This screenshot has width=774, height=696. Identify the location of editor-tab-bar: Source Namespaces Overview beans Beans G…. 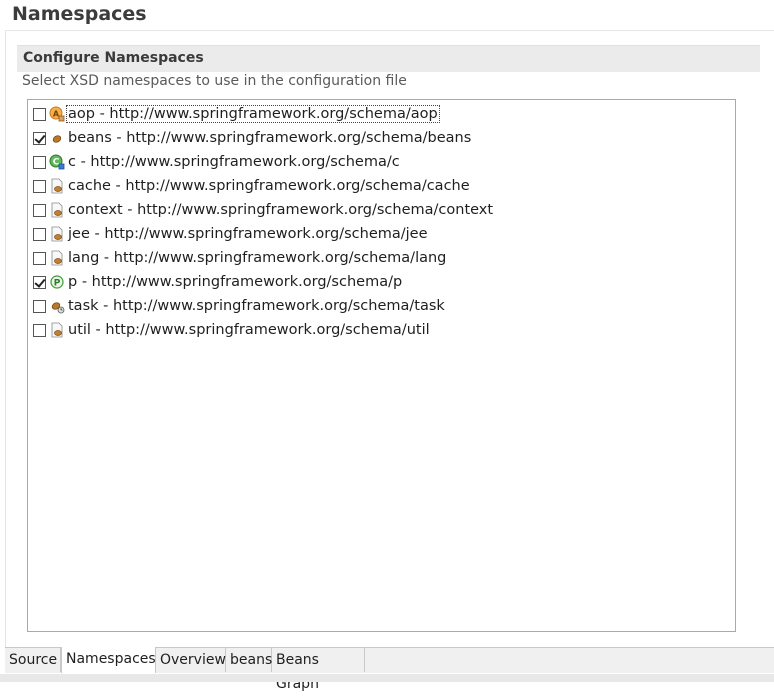
(389, 669).